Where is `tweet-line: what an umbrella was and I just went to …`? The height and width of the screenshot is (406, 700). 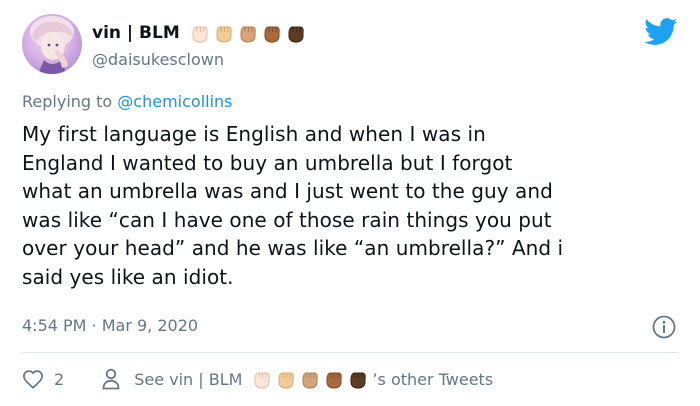
tweet-line: what an umbrella was and I just went to … is located at coordinates (287, 191).